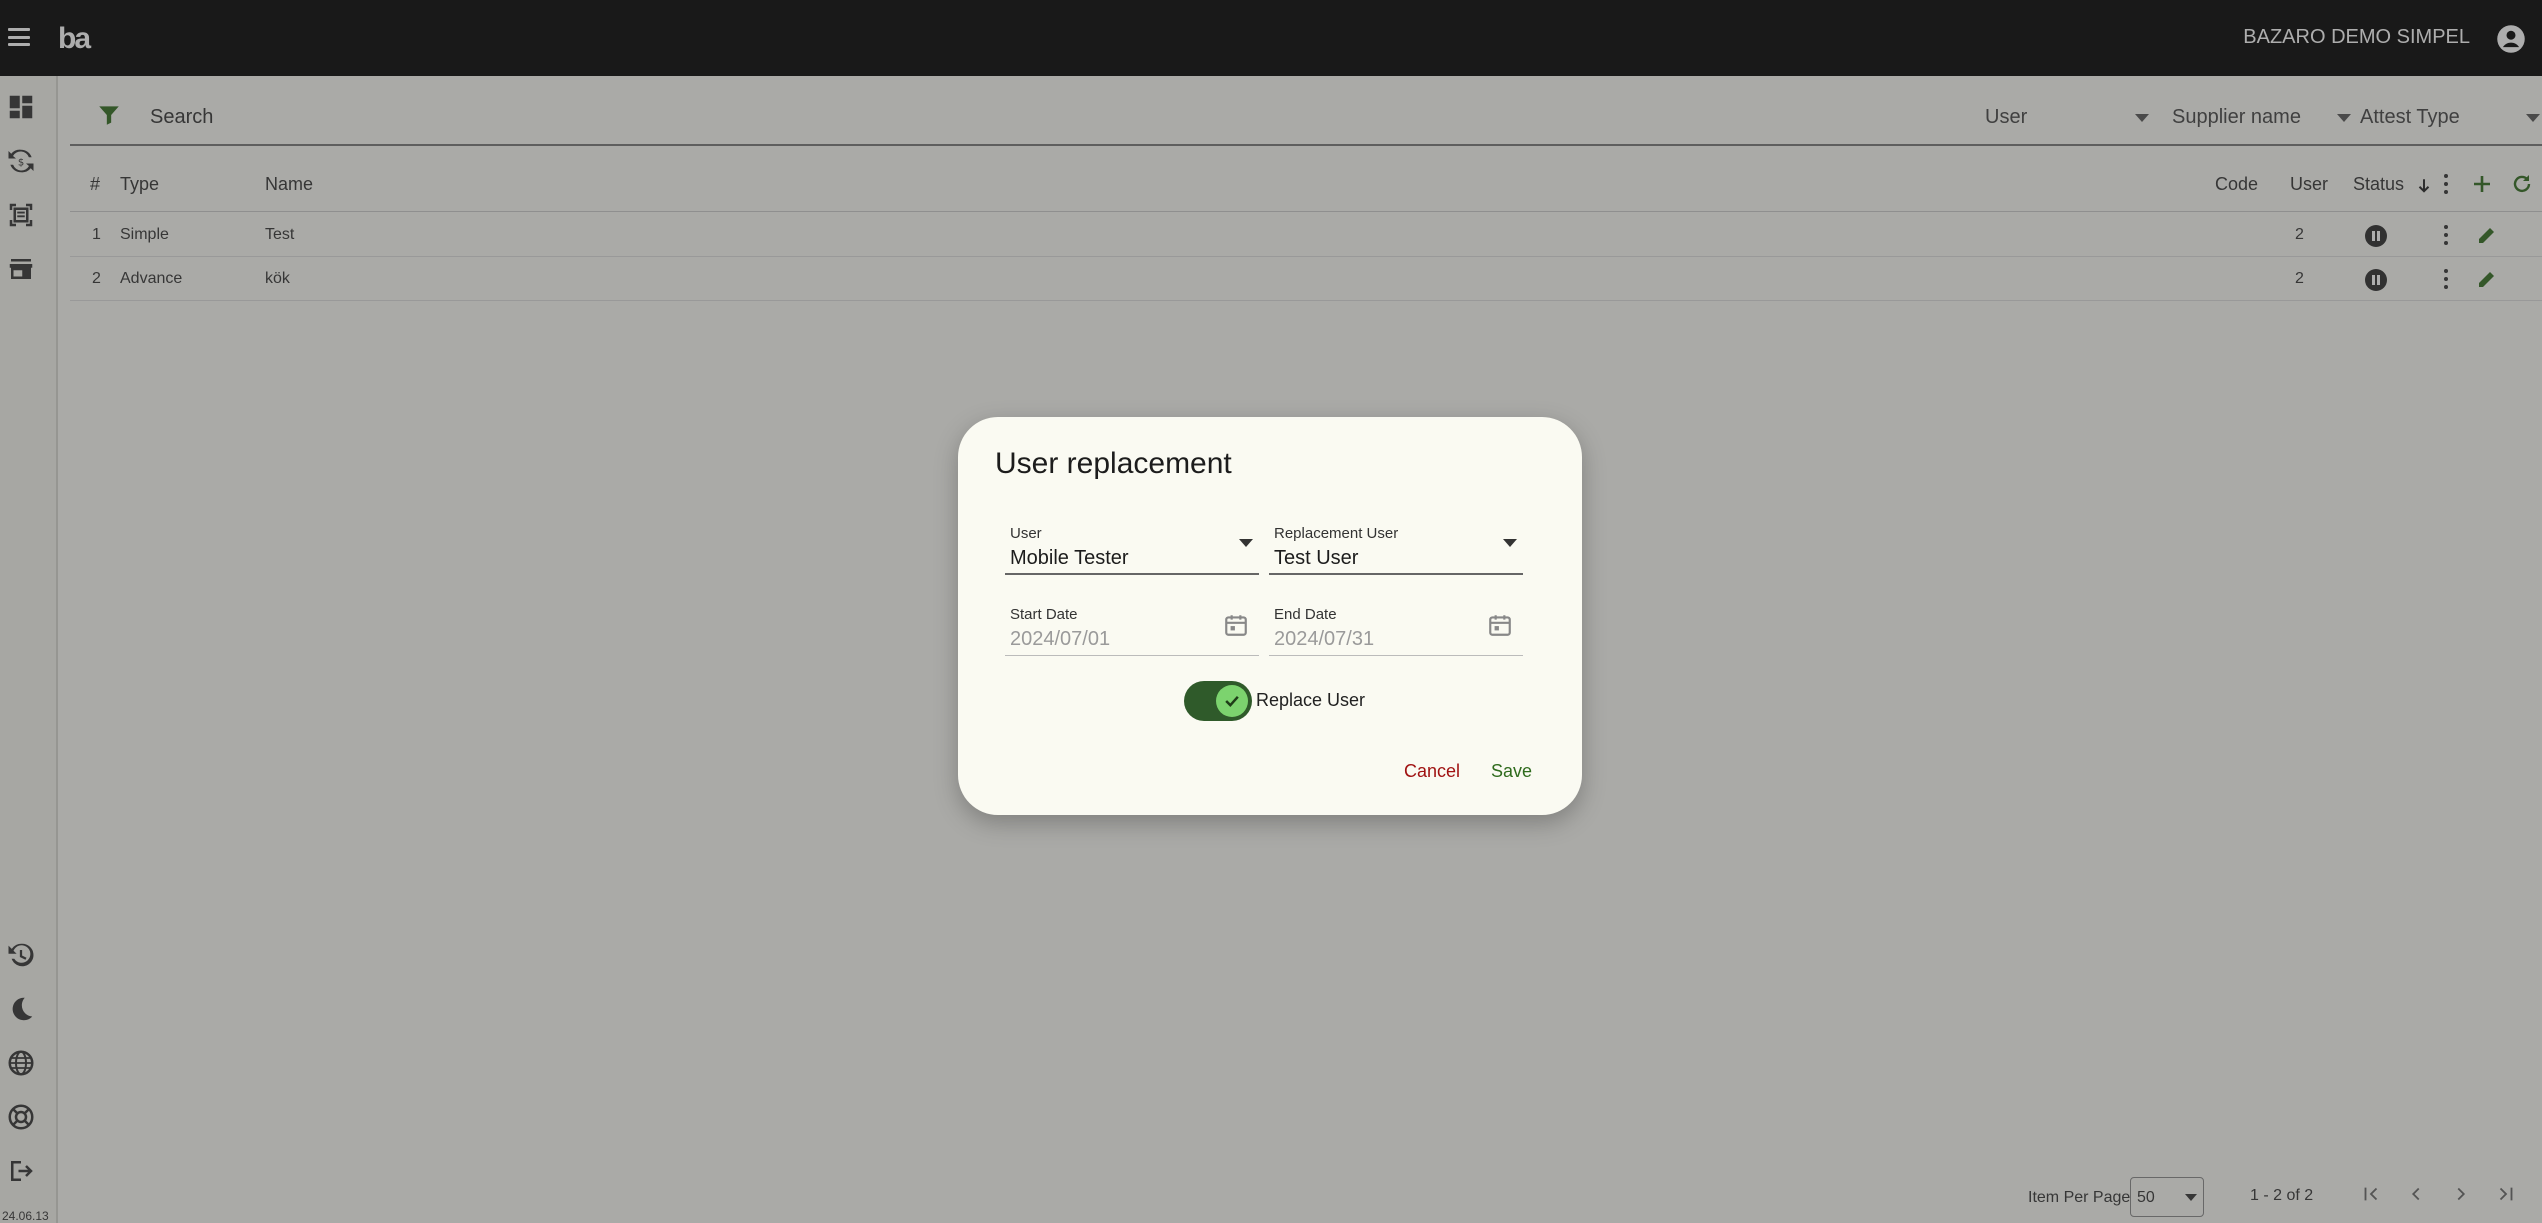 This screenshot has width=2542, height=1223. What do you see at coordinates (1132, 547) in the screenshot?
I see `user-select: User Mobile Tester` at bounding box center [1132, 547].